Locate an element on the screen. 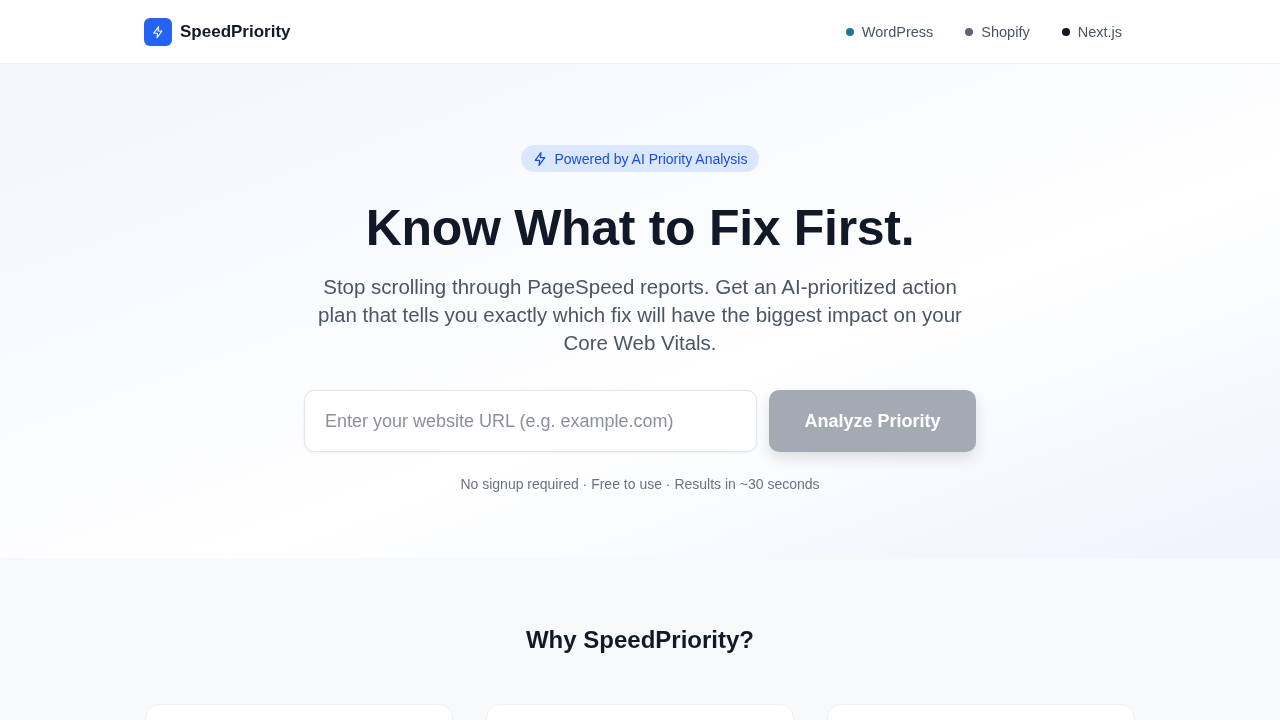  logo-icon is located at coordinates (158, 31).